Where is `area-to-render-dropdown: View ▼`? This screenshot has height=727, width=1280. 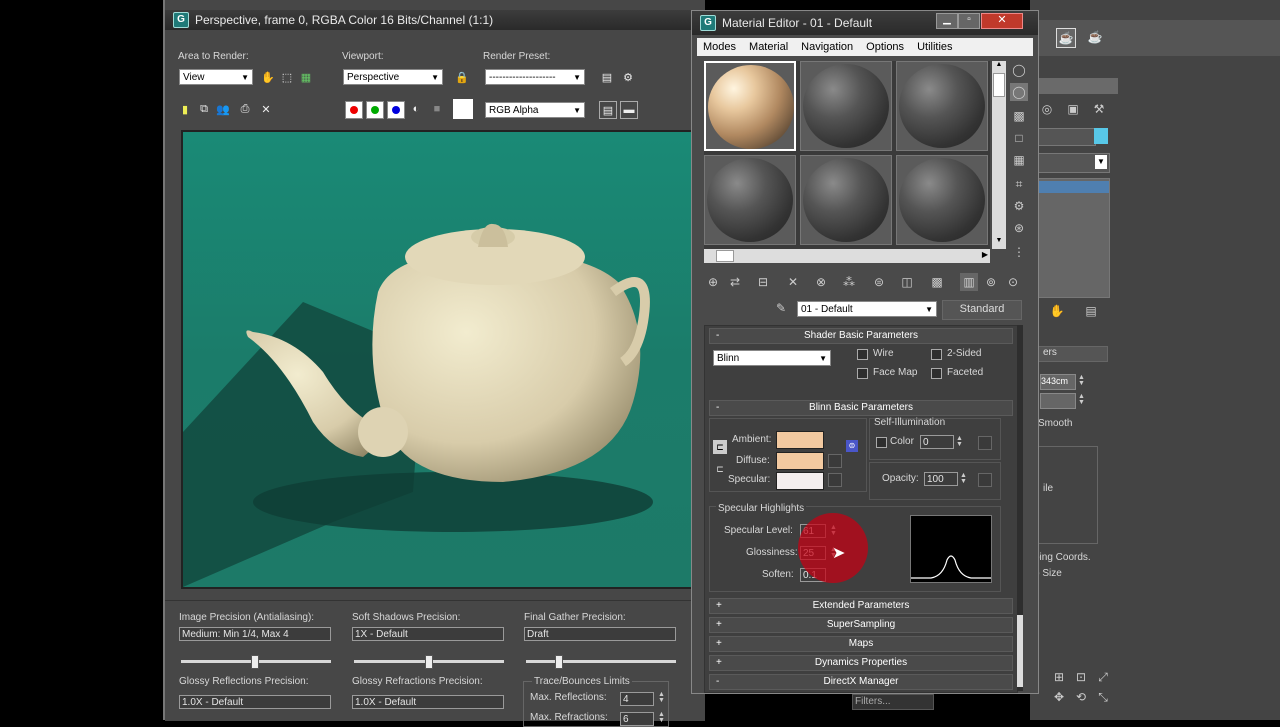
area-to-render-dropdown: View ▼ is located at coordinates (216, 77).